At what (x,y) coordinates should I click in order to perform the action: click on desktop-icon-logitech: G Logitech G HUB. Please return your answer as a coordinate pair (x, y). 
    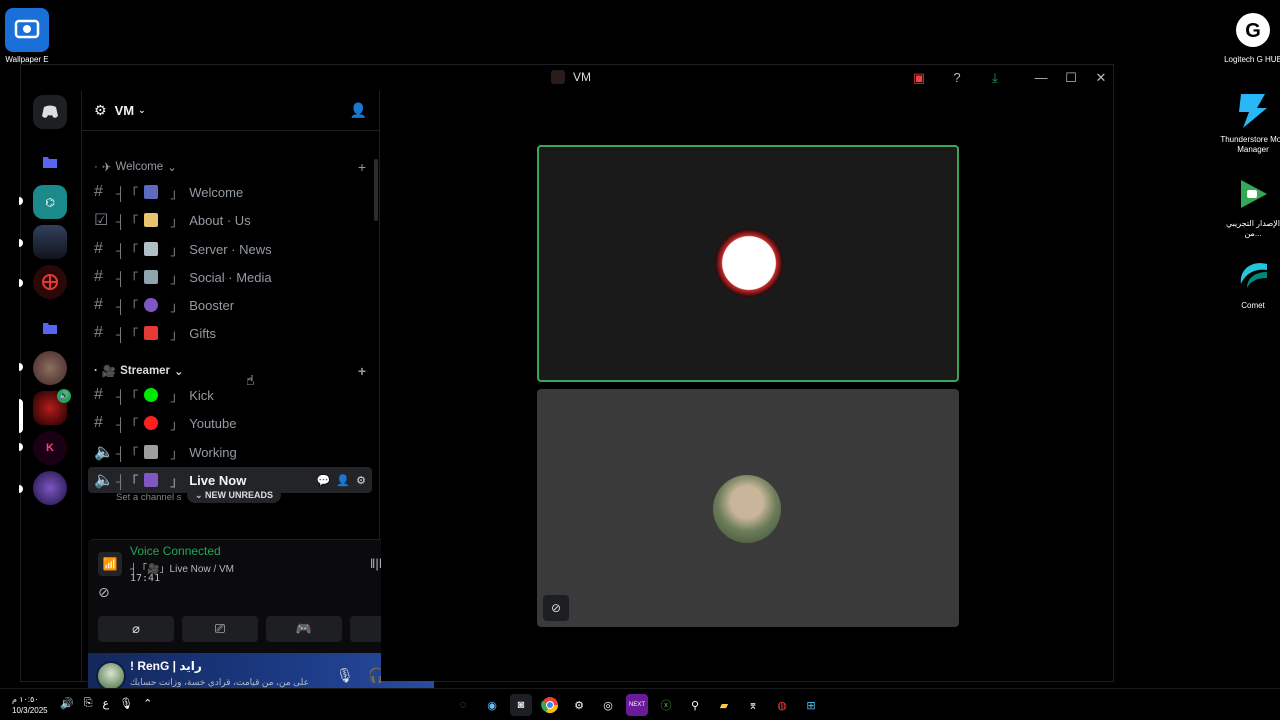
    Looking at the image, I should click on (1249, 36).